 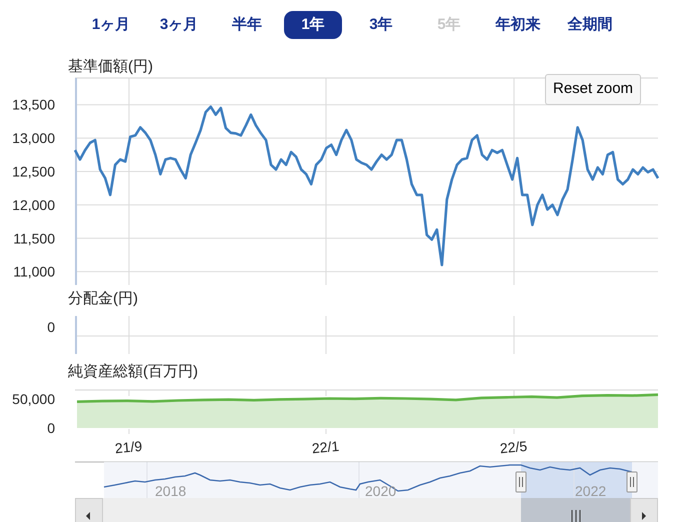 I want to click on axis-label: 12,000, so click(x=33, y=204).